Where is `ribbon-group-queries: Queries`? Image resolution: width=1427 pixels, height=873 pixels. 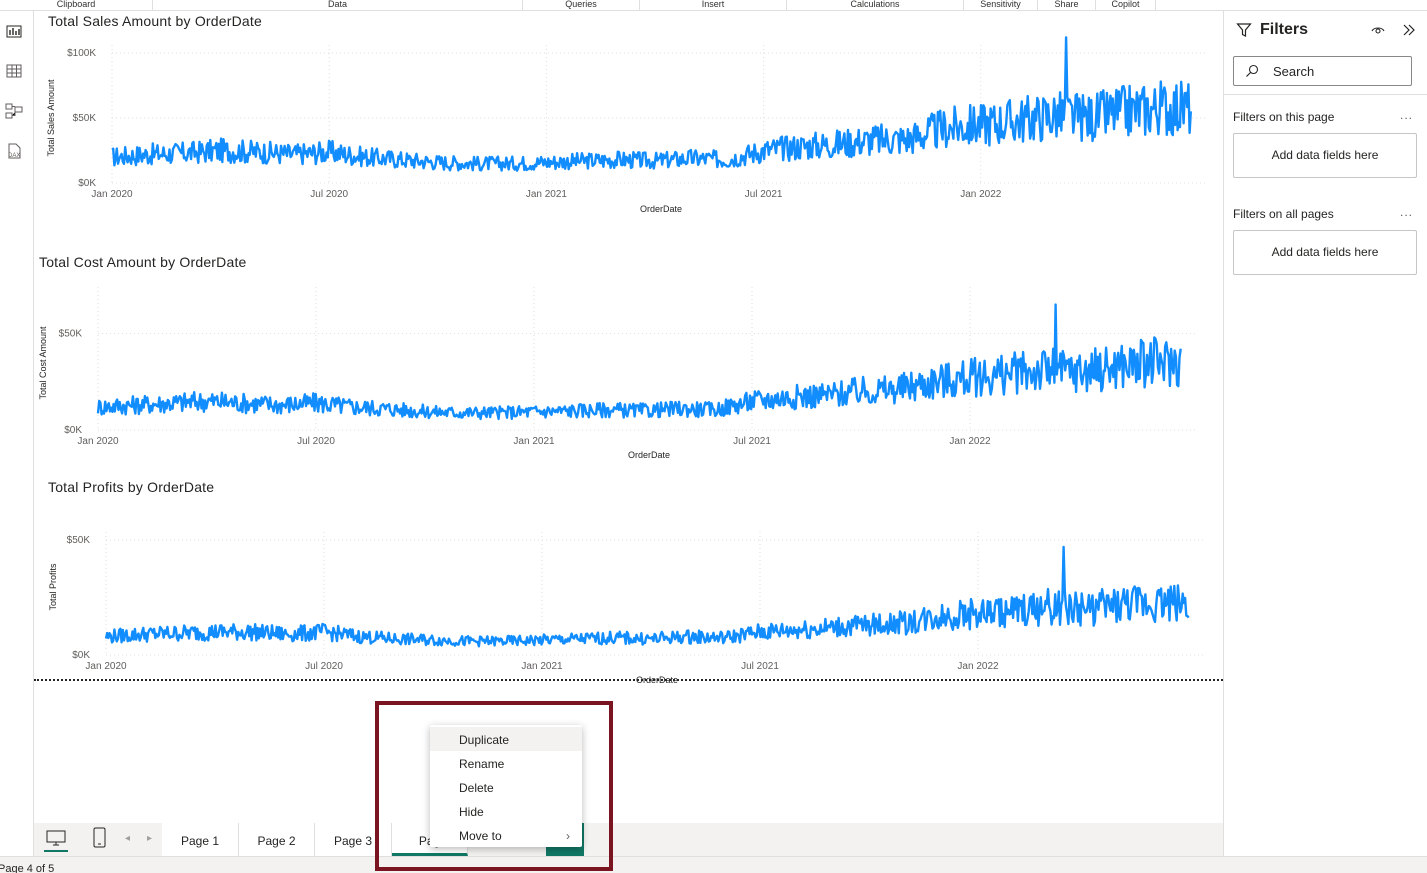
ribbon-group-queries: Queries is located at coordinates (581, 5).